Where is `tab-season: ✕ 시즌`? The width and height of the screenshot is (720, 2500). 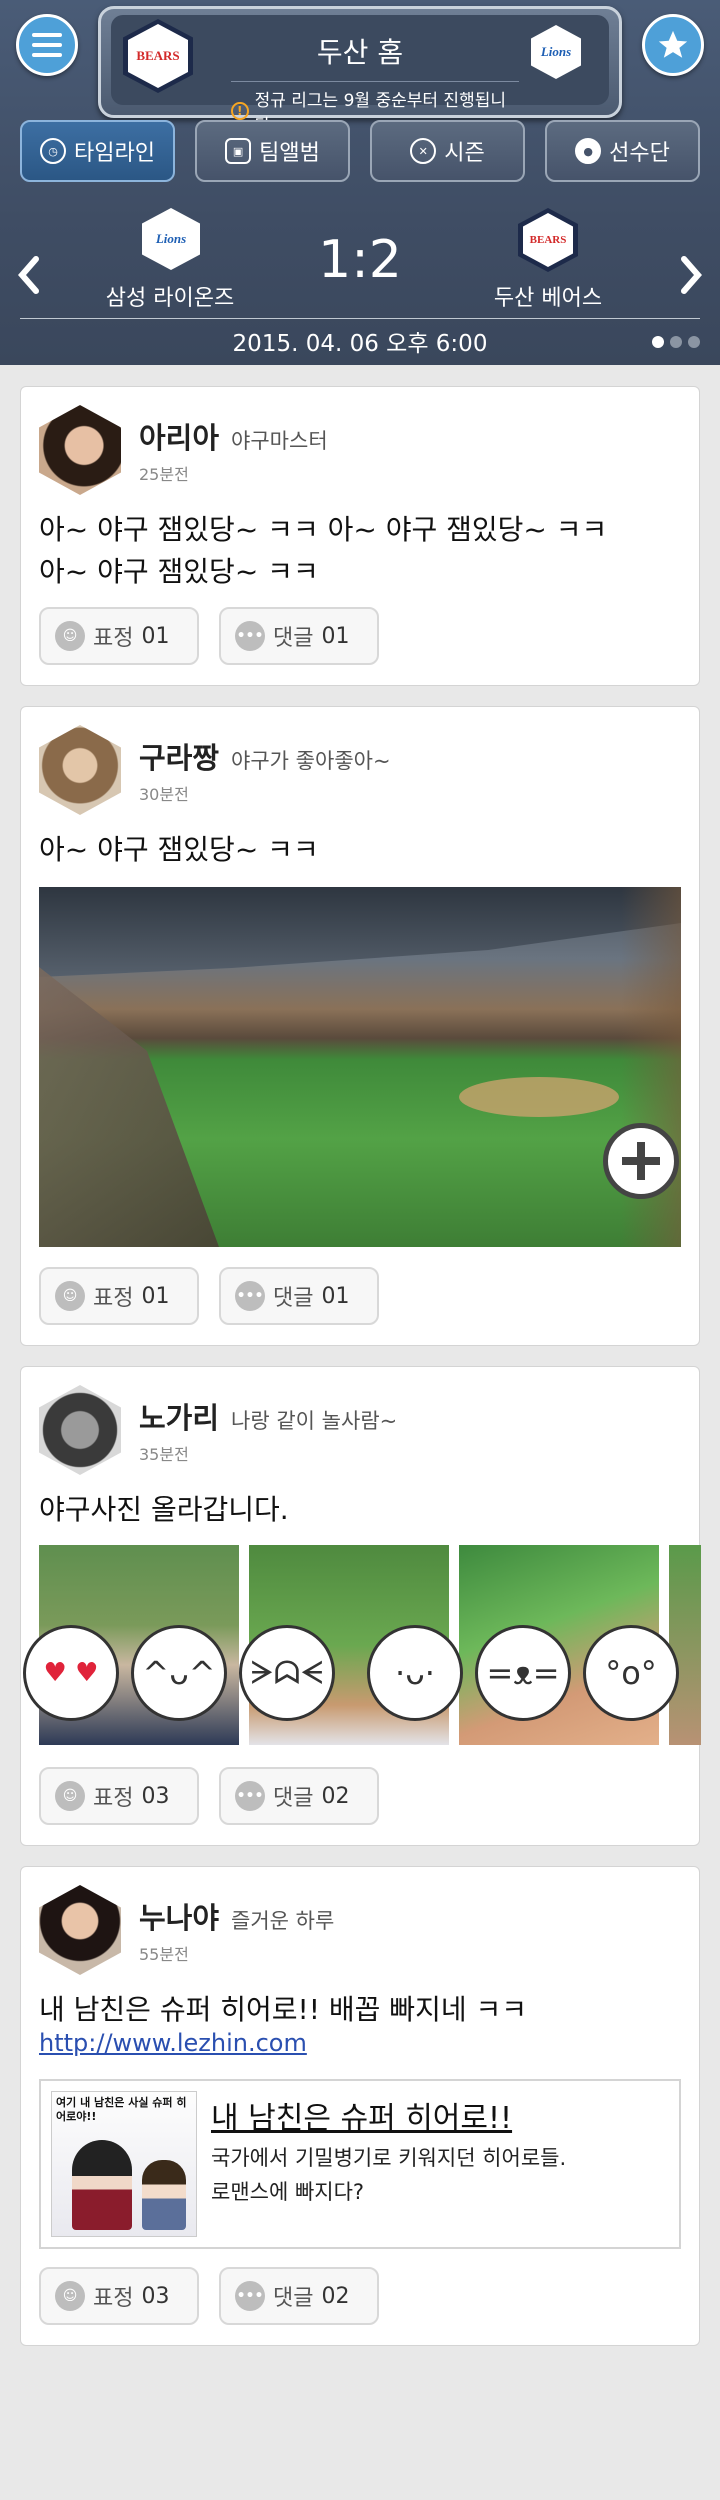
tab-season: ✕ 시즌 is located at coordinates (447, 151).